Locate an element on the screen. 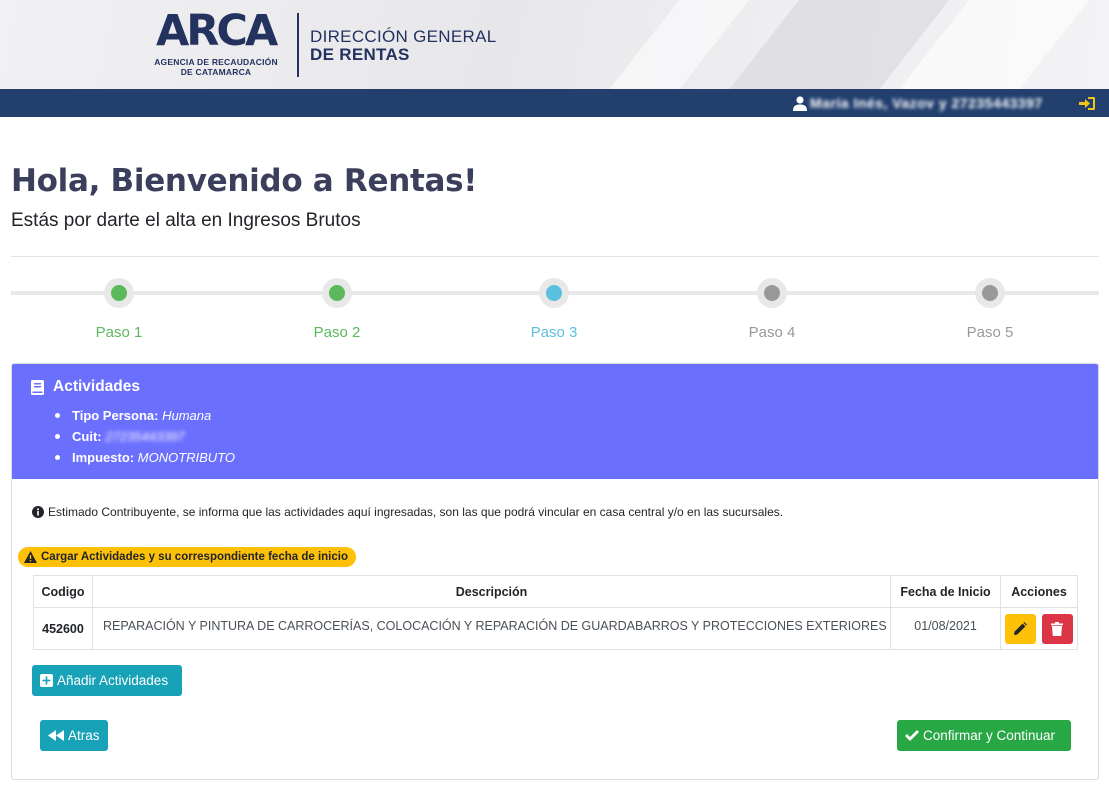  logo-subtitle: AGENCIA DE RECAUDACIÓN DE CATAMARCA is located at coordinates (216, 67).